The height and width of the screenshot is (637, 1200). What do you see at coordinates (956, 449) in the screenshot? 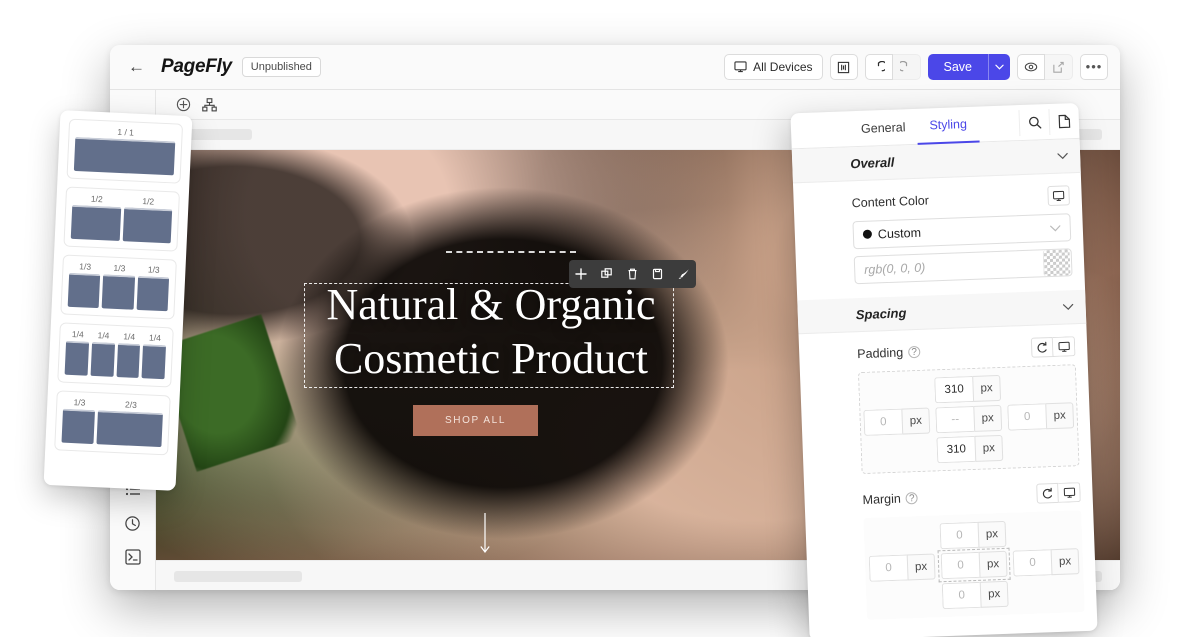
I see `padding-bottom-value: 310` at bounding box center [956, 449].